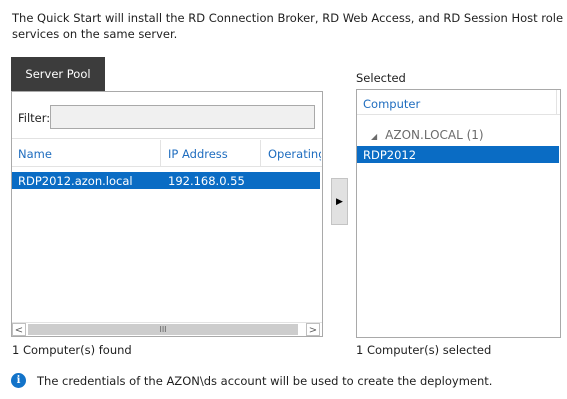 Image resolution: width=567 pixels, height=399 pixels. What do you see at coordinates (167, 138) in the screenshot?
I see `filter-divider` at bounding box center [167, 138].